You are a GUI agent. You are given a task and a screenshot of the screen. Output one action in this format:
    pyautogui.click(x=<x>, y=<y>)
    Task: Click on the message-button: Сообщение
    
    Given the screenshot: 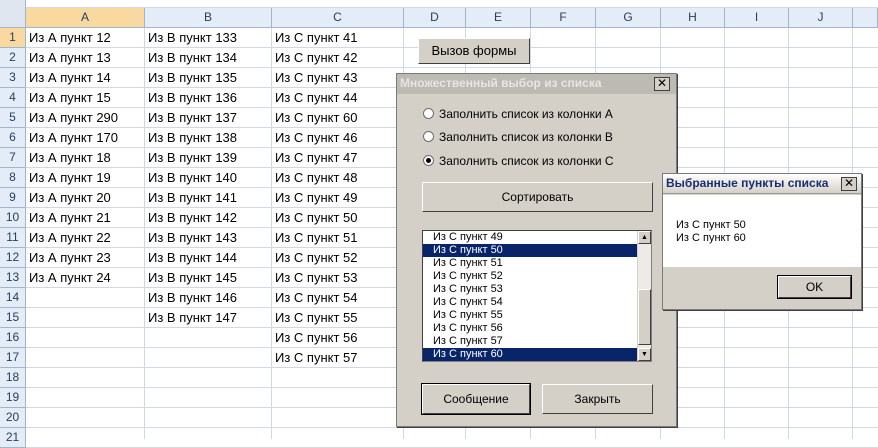 What is the action you would take?
    pyautogui.click(x=476, y=399)
    